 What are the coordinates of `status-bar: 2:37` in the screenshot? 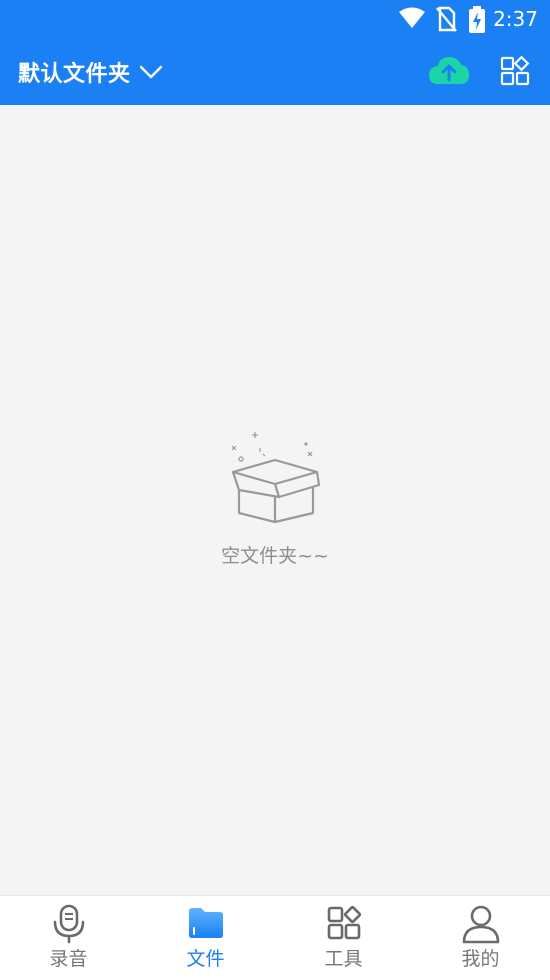 It's located at (275, 19).